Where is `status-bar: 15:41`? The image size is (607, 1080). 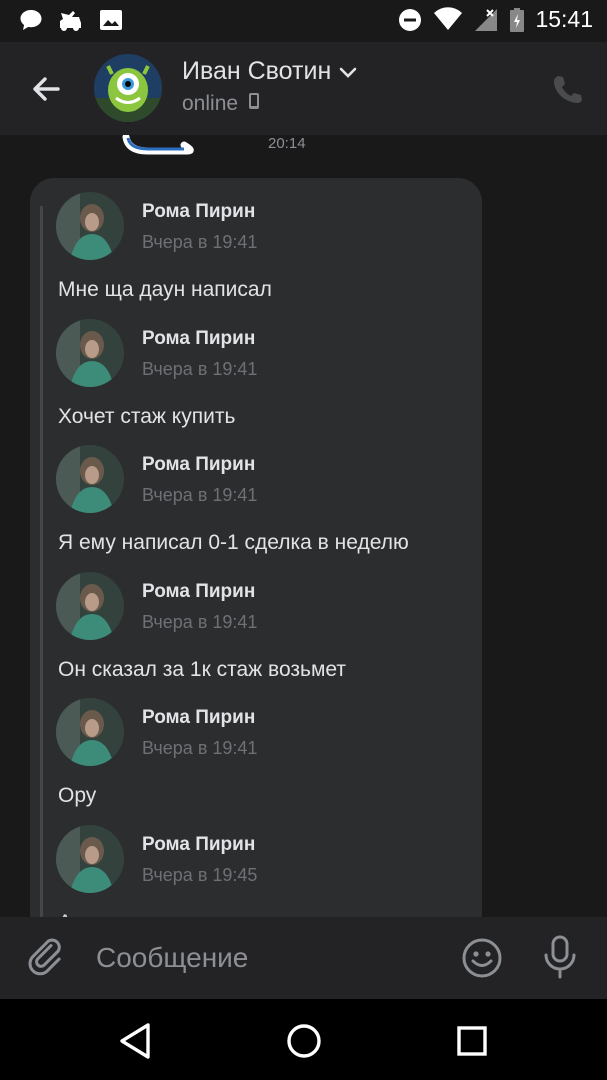
status-bar: 15:41 is located at coordinates (303, 21).